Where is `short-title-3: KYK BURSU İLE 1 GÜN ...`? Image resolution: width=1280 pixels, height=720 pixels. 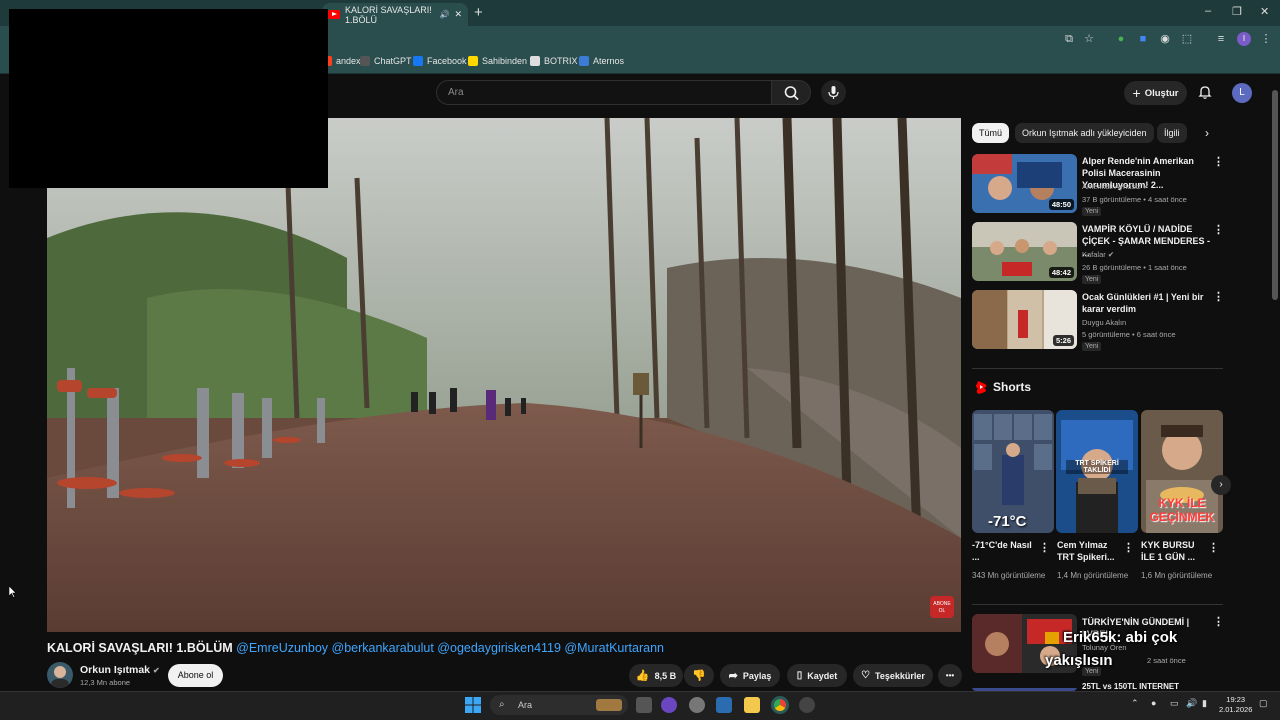
short-title-3: KYK BURSU İLE 1 GÜN ... is located at coordinates (1174, 551).